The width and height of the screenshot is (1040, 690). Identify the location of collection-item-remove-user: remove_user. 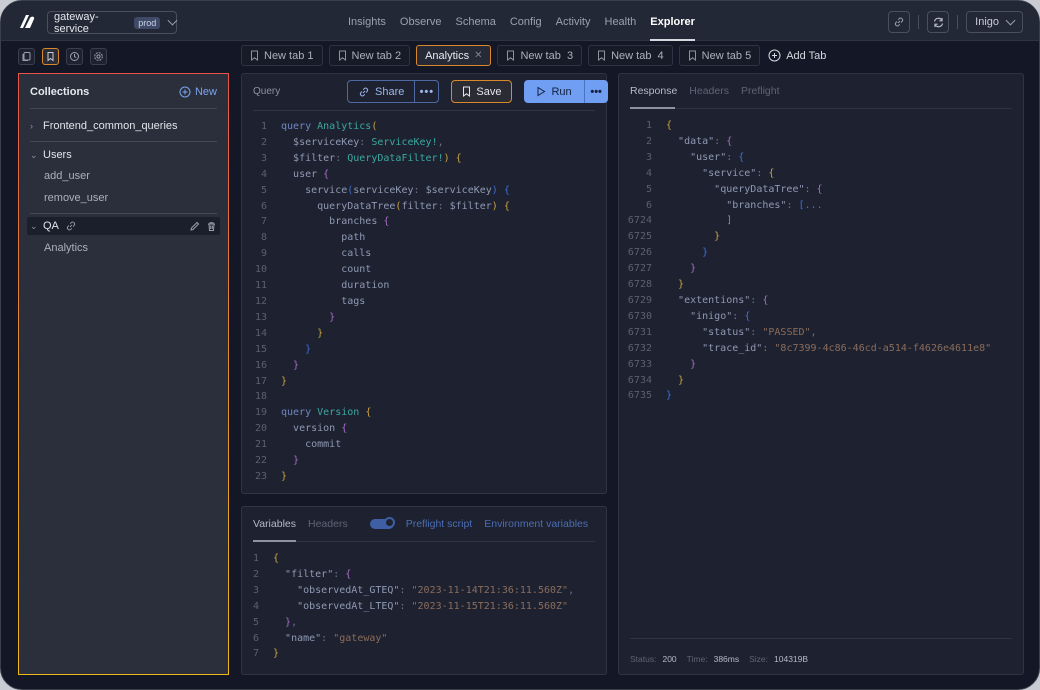
(123, 198).